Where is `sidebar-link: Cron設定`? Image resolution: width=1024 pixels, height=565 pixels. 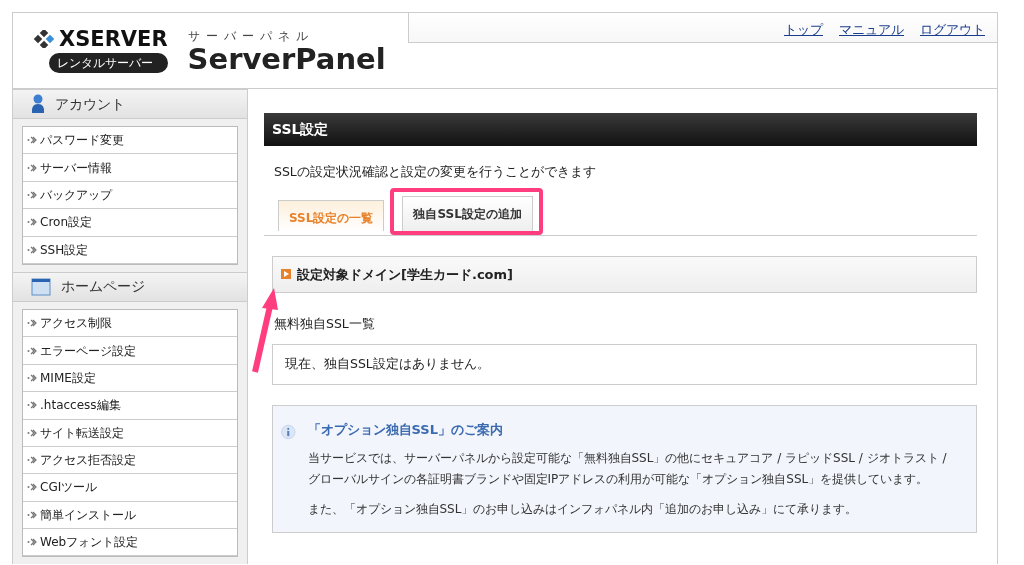
sidebar-link: Cron設定 is located at coordinates (66, 222).